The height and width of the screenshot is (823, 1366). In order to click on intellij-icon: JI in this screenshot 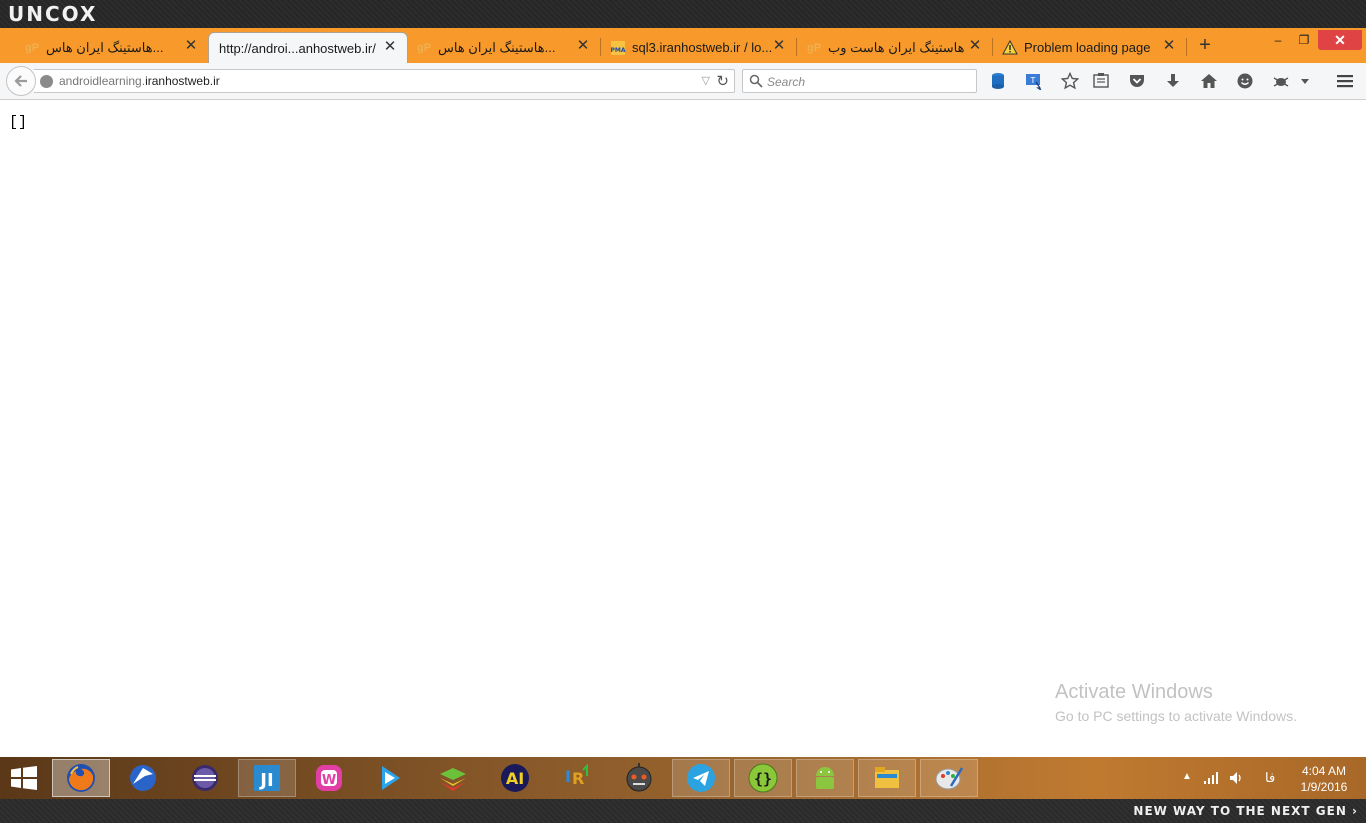, I will do `click(267, 778)`.